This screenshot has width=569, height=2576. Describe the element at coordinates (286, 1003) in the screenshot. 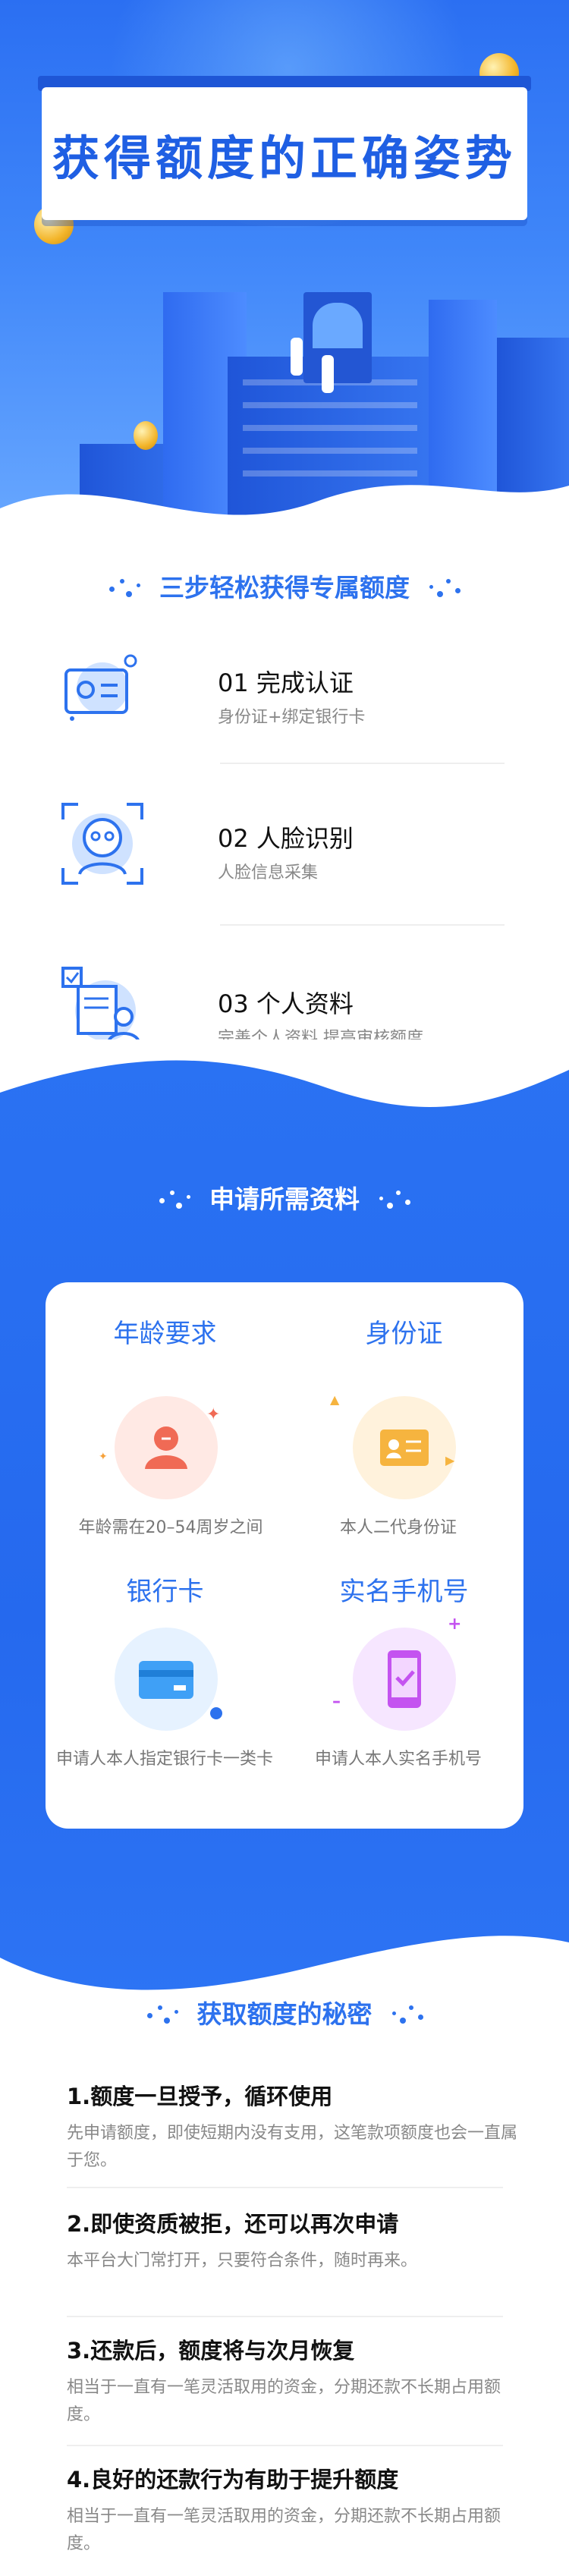

I see `step-title: 03 个人资料` at that location.